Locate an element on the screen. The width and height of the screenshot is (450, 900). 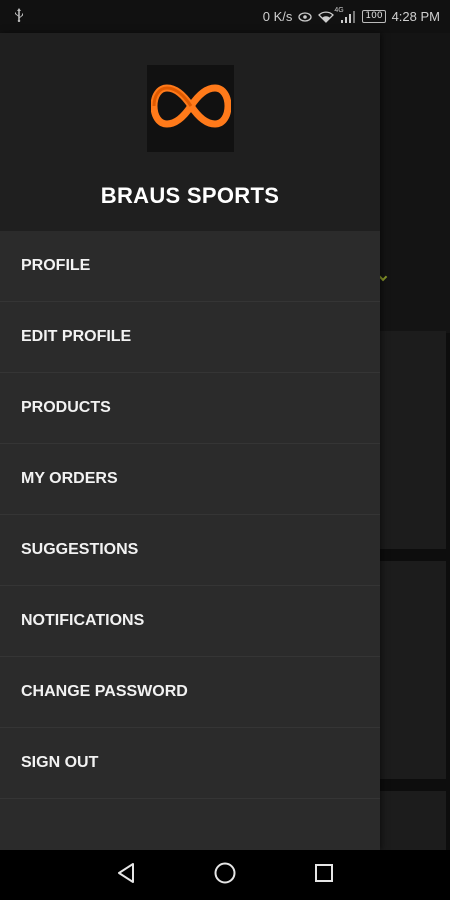
recents-square-icon is located at coordinates (324, 875).